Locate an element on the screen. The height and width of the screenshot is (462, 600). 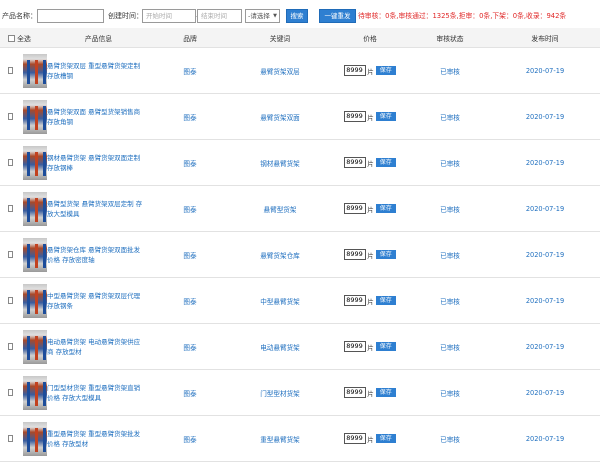
product-title-link: 门型型材货架 重型悬臂货架直销价格 存放大型模具 is located at coordinates (98, 392).